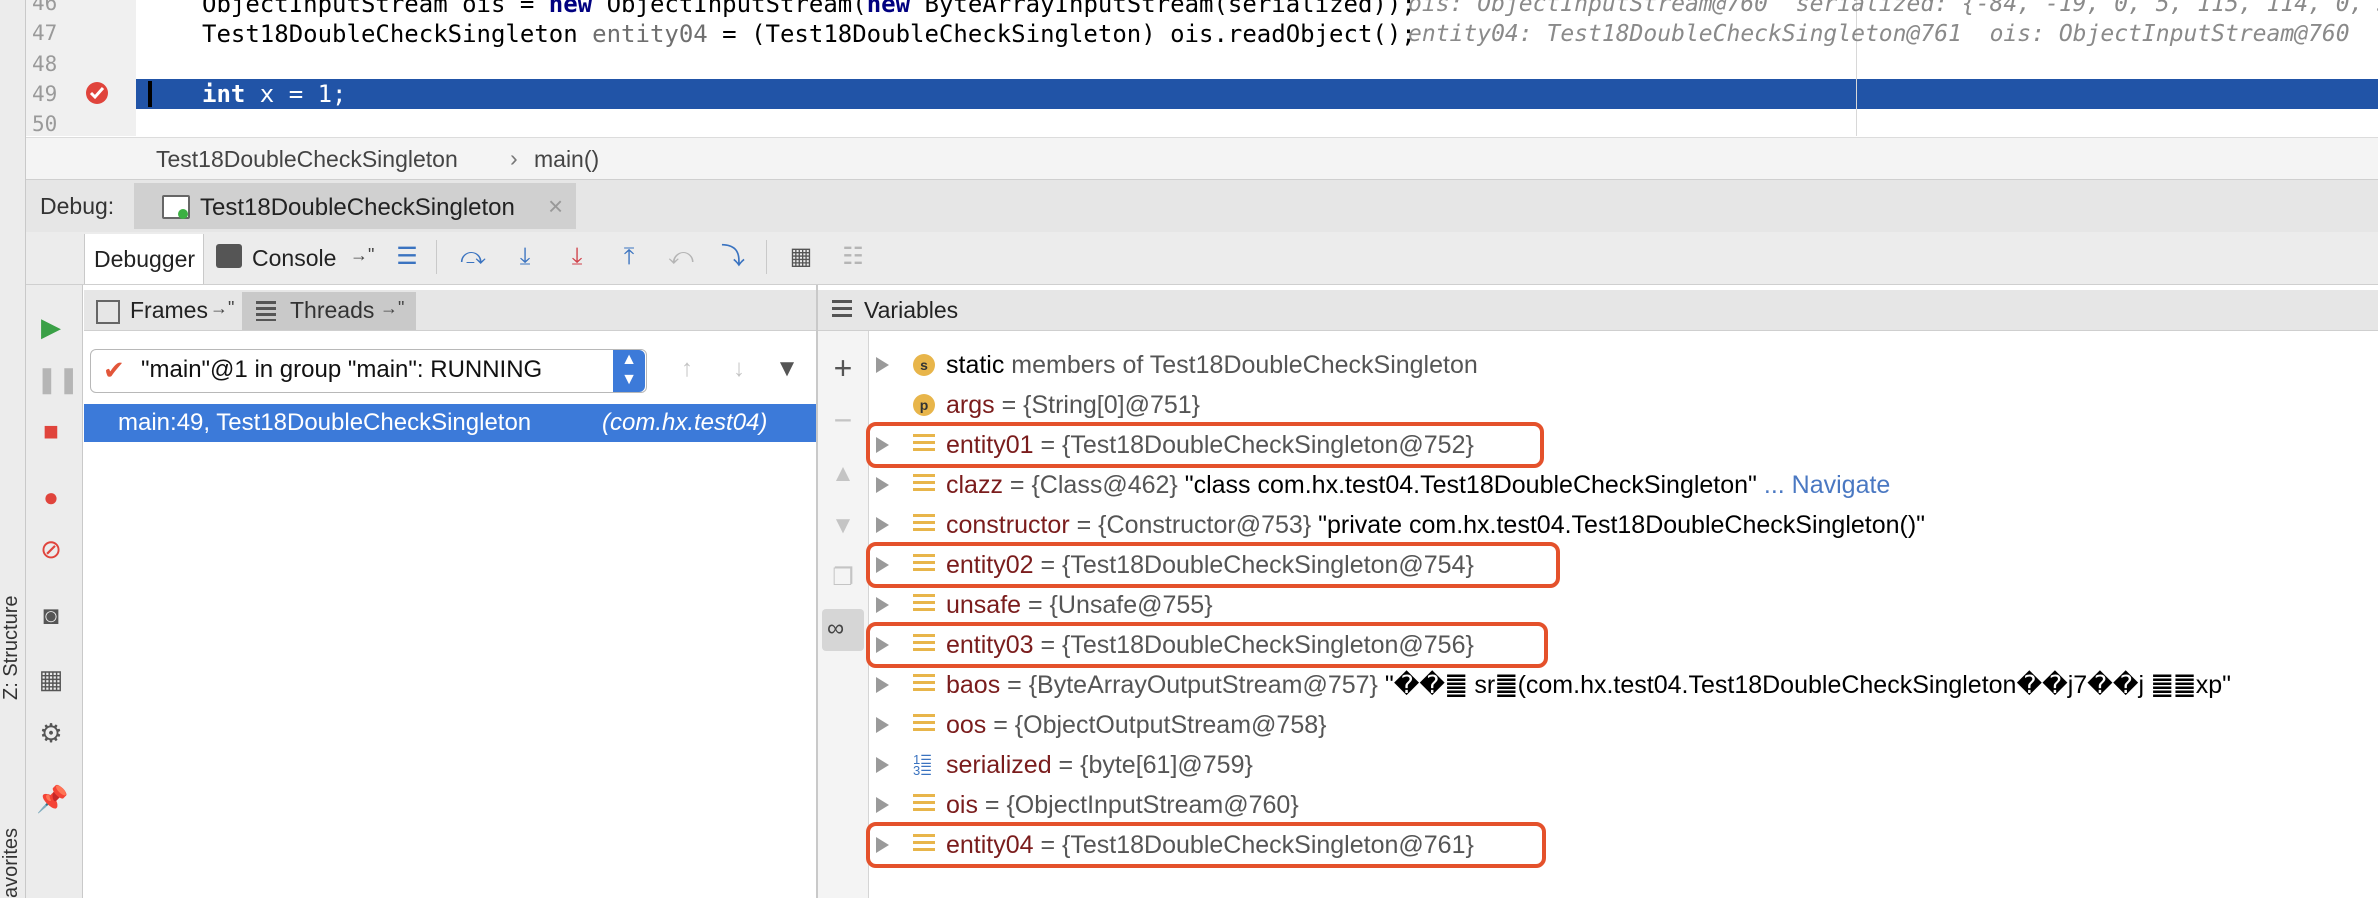 Image resolution: width=2378 pixels, height=898 pixels. Describe the element at coordinates (1093, 485) in the screenshot. I see `variable-value: = {Class@462}` at that location.